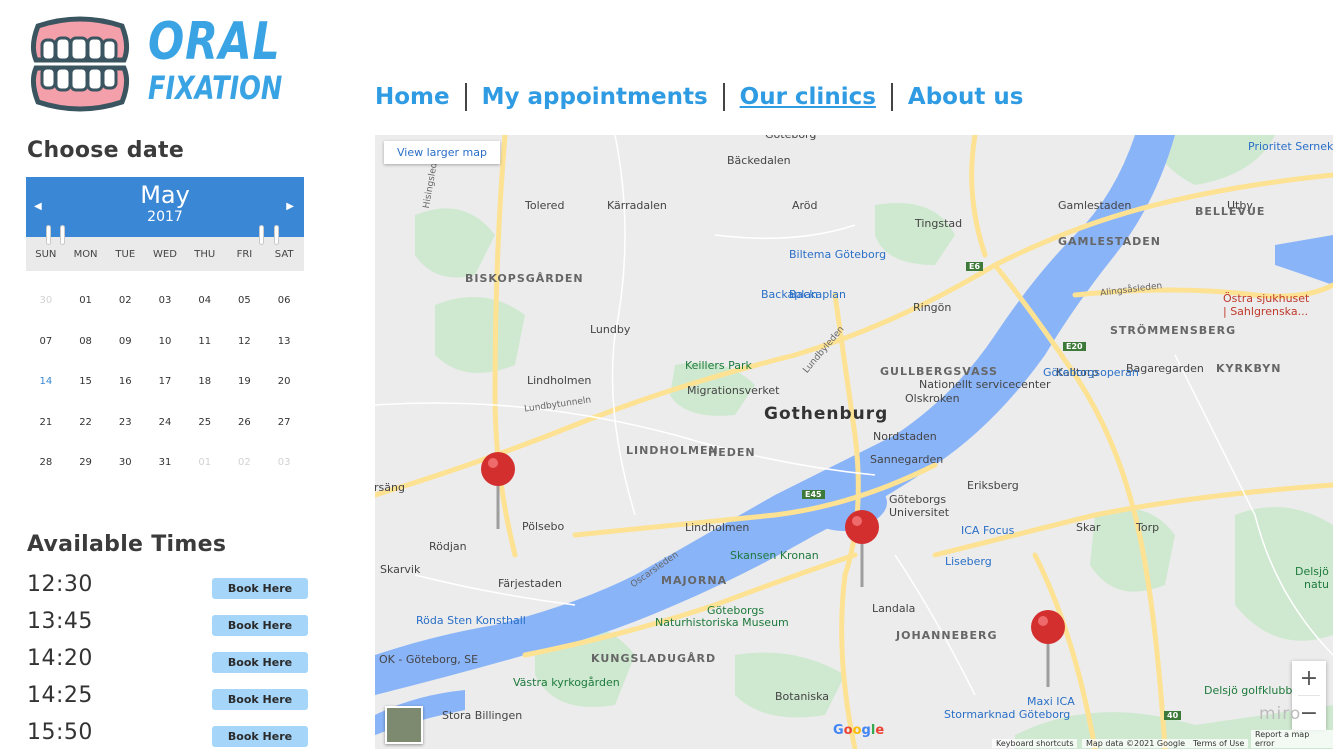 Image resolution: width=1333 pixels, height=753 pixels. Describe the element at coordinates (165, 463) in the screenshot. I see `calendar-day: 31` at that location.